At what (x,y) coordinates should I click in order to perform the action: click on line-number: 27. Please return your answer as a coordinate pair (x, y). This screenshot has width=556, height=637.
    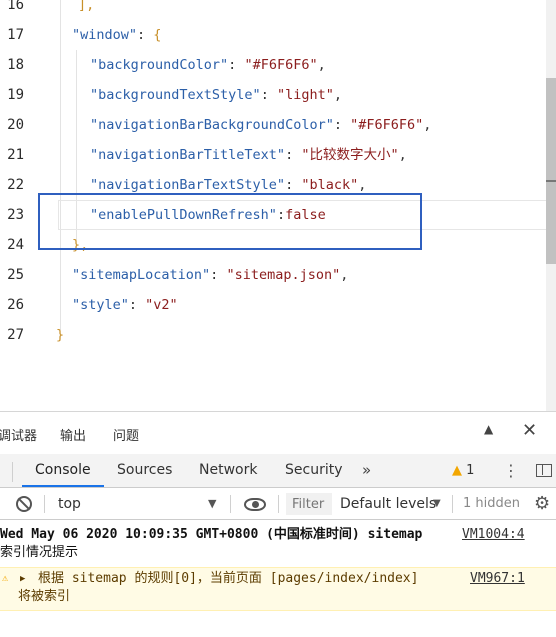
    Looking at the image, I should click on (15, 335).